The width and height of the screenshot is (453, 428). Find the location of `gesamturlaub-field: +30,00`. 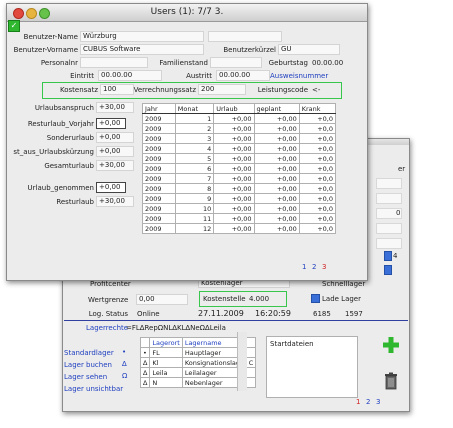

gesamturlaub-field: +30,00 is located at coordinates (115, 165).